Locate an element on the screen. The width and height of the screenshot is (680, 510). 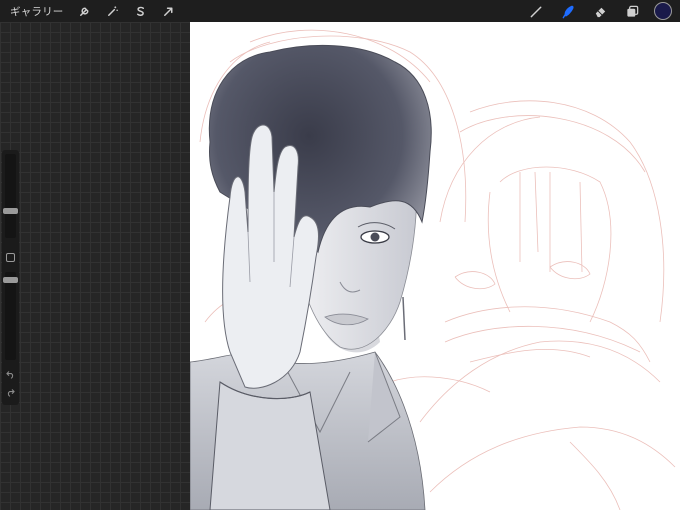
opacity-slider is located at coordinates (10, 316).